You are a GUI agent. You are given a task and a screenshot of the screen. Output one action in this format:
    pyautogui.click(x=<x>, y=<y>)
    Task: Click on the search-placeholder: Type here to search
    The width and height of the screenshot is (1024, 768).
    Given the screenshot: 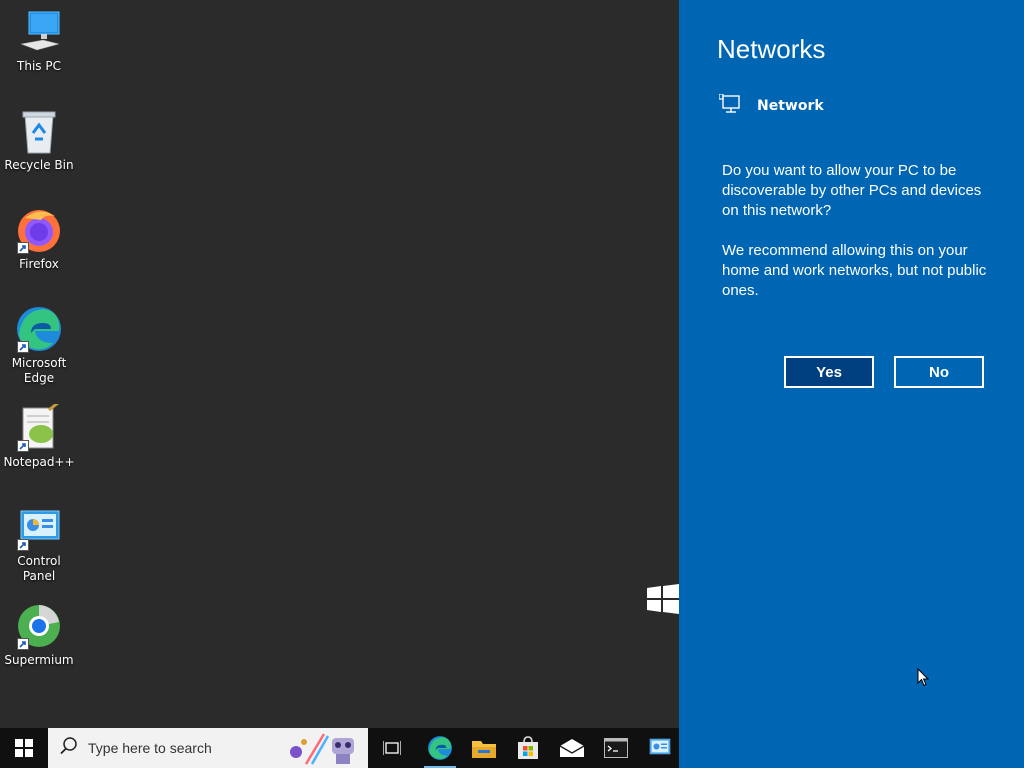 What is the action you would take?
    pyautogui.click(x=150, y=748)
    